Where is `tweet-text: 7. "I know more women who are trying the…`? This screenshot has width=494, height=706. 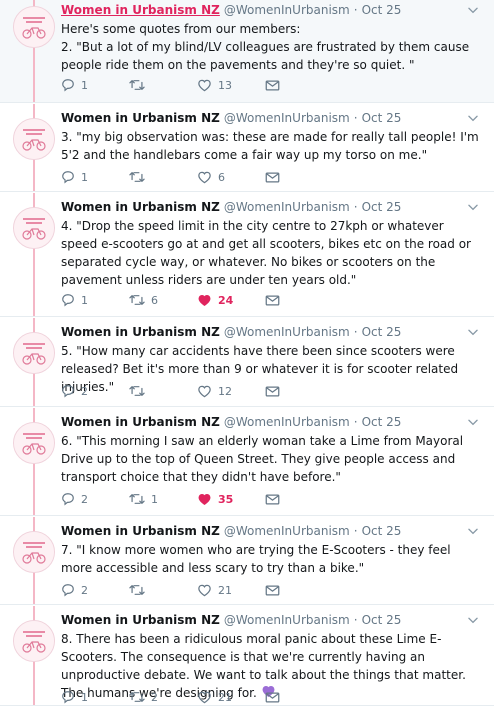
tweet-text: 7. "I know more women who are trying the… is located at coordinates (270, 559).